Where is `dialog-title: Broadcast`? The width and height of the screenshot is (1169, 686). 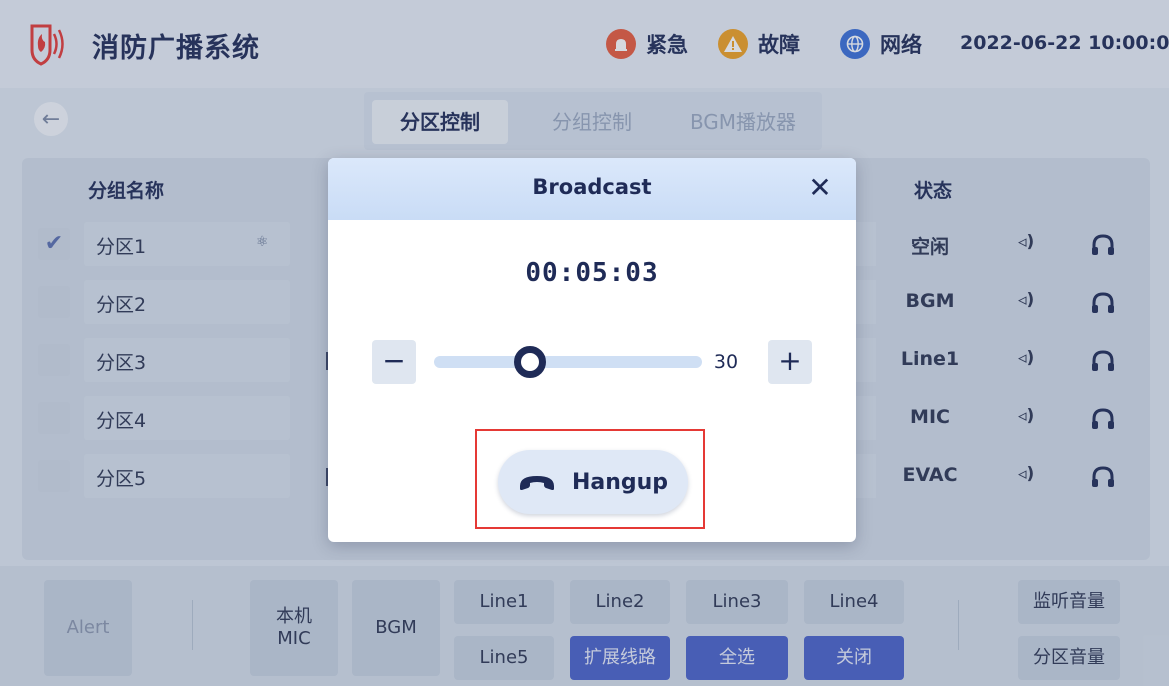
dialog-title: Broadcast is located at coordinates (592, 187).